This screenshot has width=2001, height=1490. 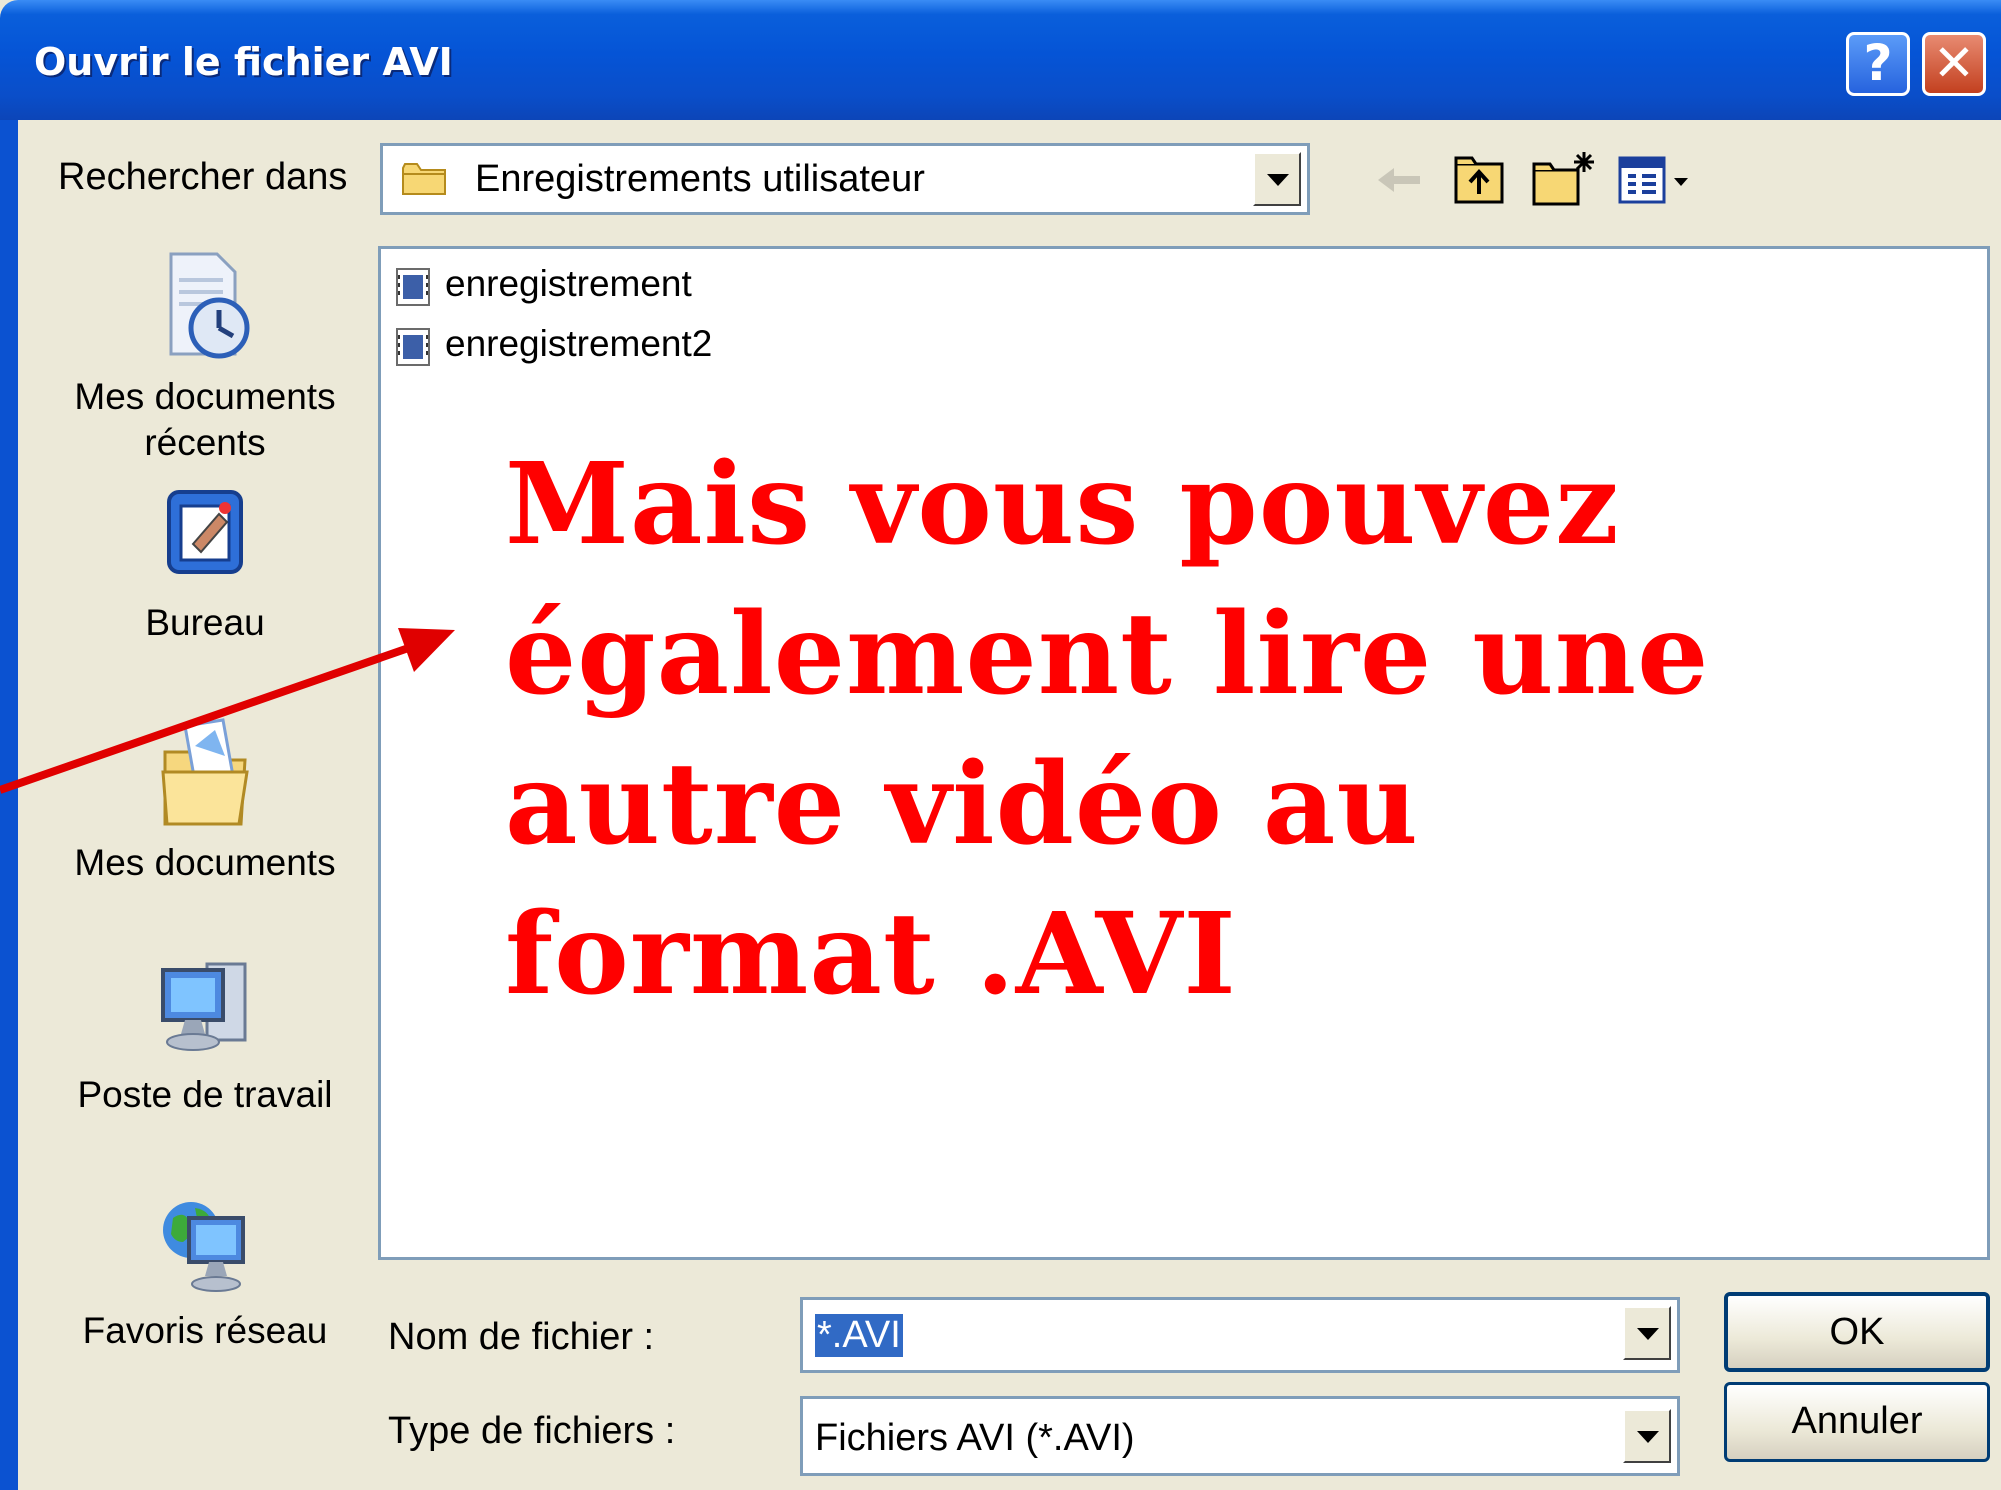 I want to click on place-label: Poste de travail, so click(x=205, y=1094).